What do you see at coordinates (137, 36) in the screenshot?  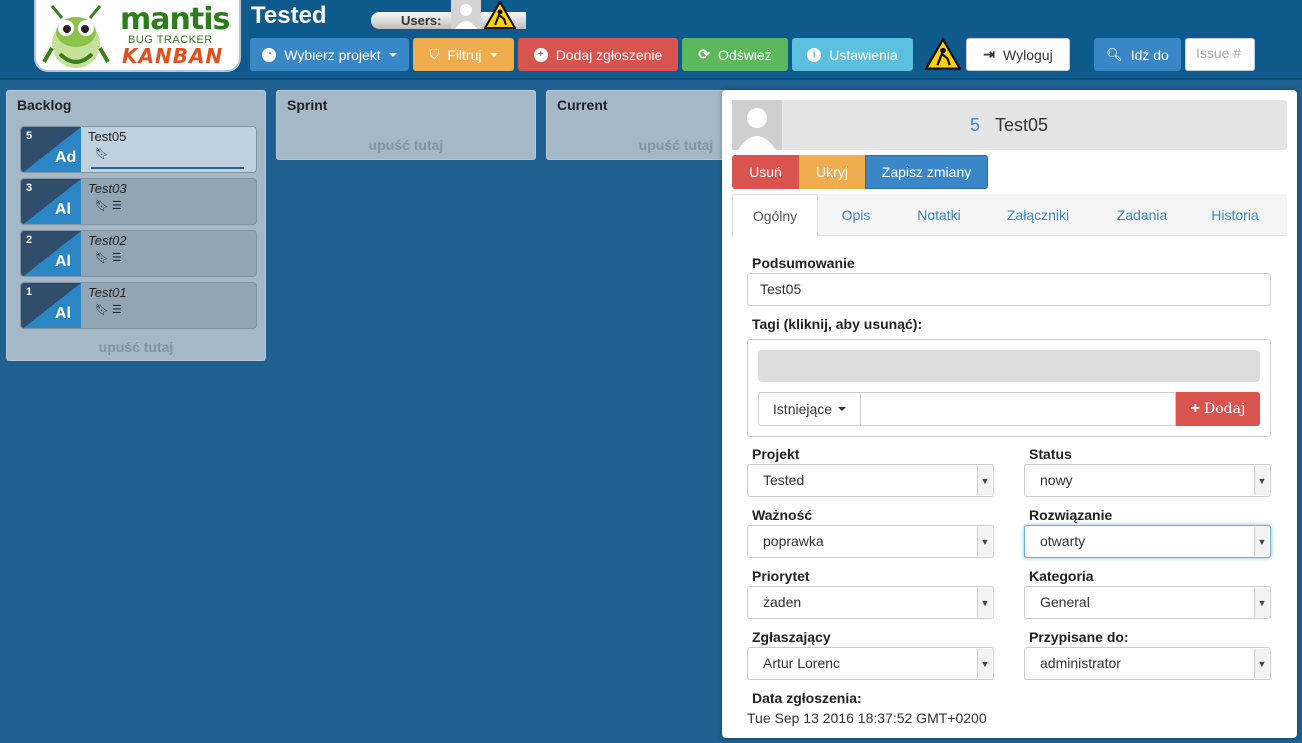 I see `mantis-kanban-logo: mantis BUG TRACKER KANBAN` at bounding box center [137, 36].